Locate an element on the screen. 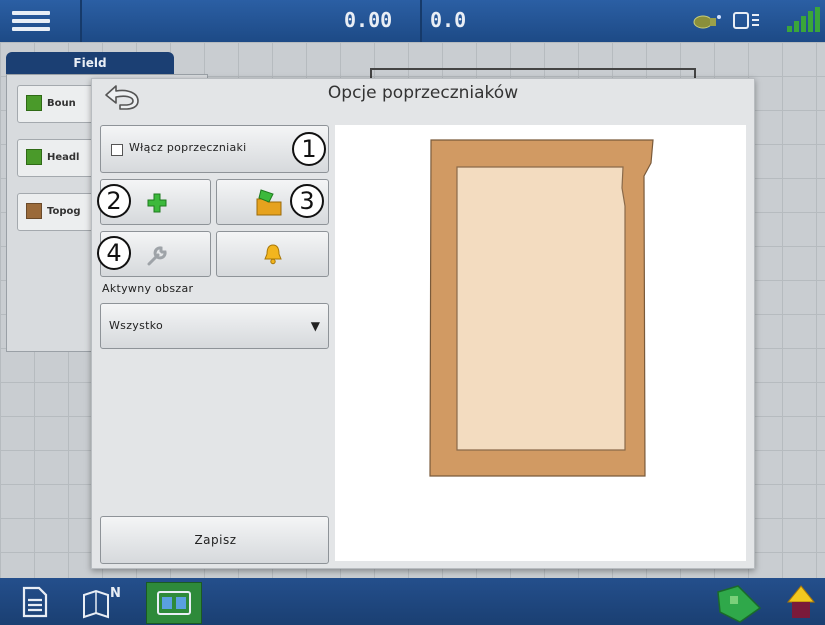 Image resolution: width=825 pixels, height=625 pixels. field-interior-shape is located at coordinates (541, 308).